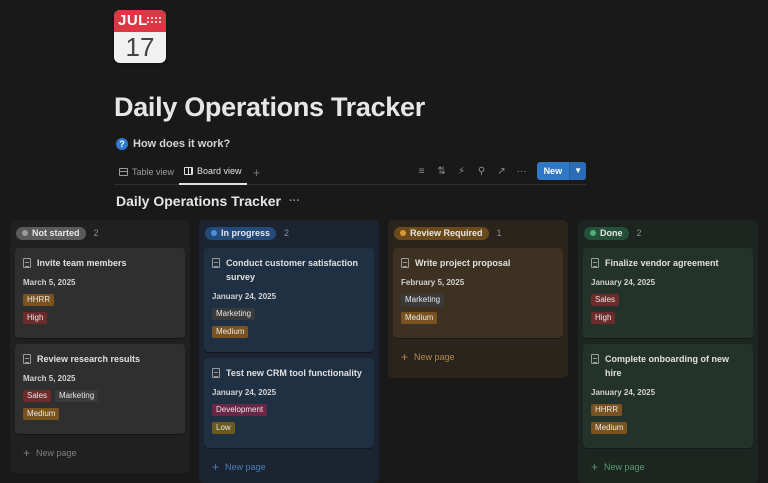 Image resolution: width=768 pixels, height=483 pixels. I want to click on new-button-group: New ▼, so click(561, 171).